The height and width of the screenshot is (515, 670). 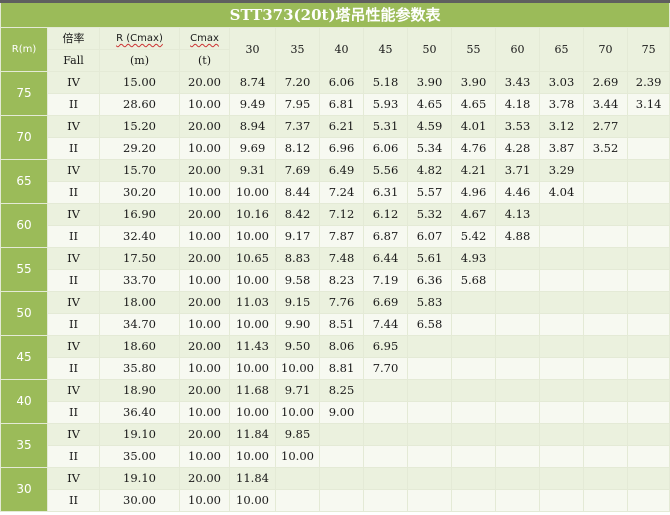 What do you see at coordinates (473, 192) in the screenshot?
I see `load-cell: 4.96` at bounding box center [473, 192].